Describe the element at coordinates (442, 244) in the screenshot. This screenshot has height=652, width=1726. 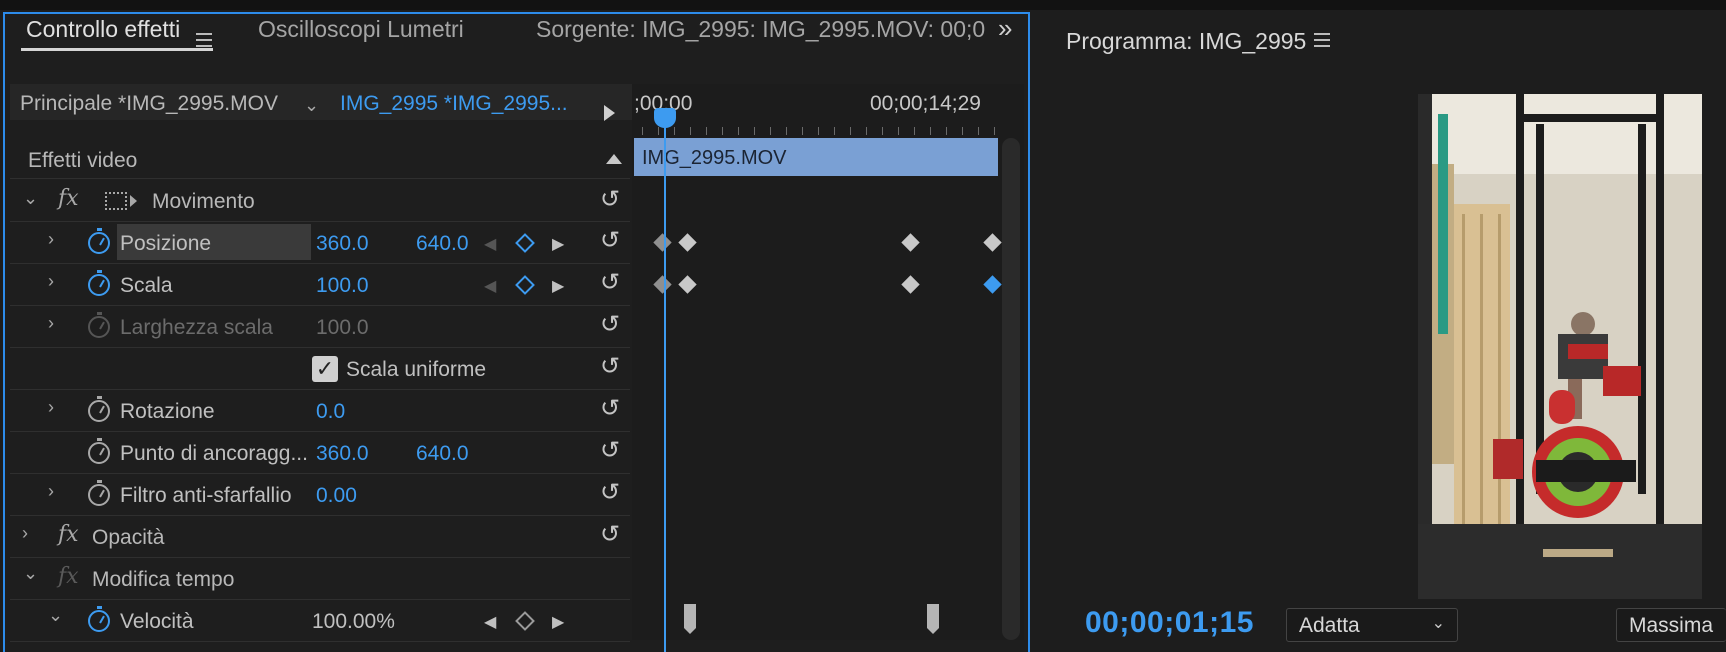
I see `position-y-value: 640.0` at that location.